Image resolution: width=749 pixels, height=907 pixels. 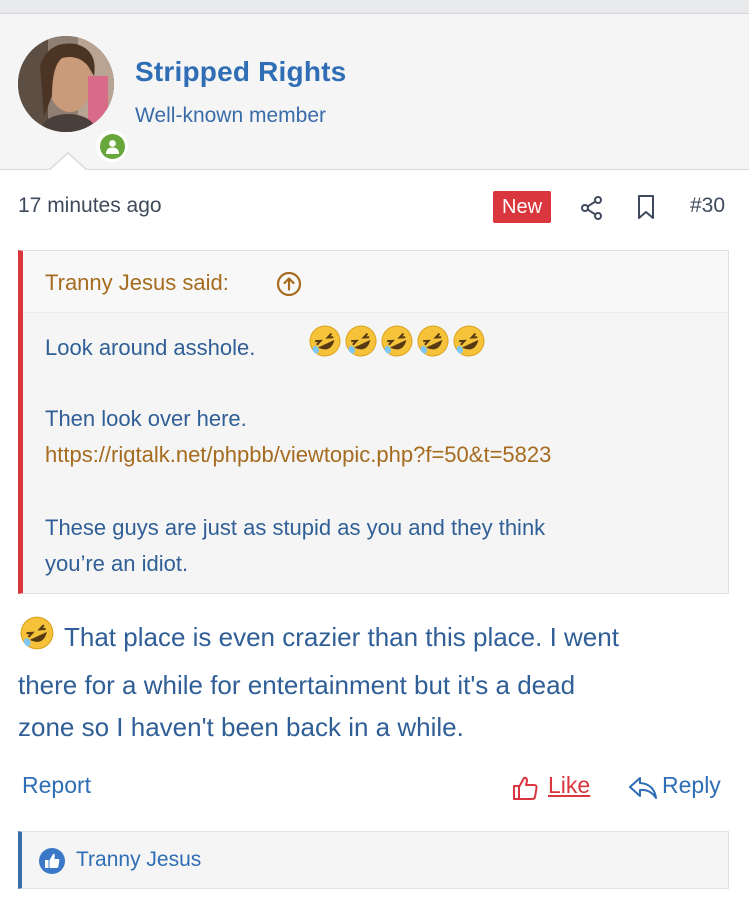 What do you see at coordinates (112, 146) in the screenshot?
I see `online-status-icon` at bounding box center [112, 146].